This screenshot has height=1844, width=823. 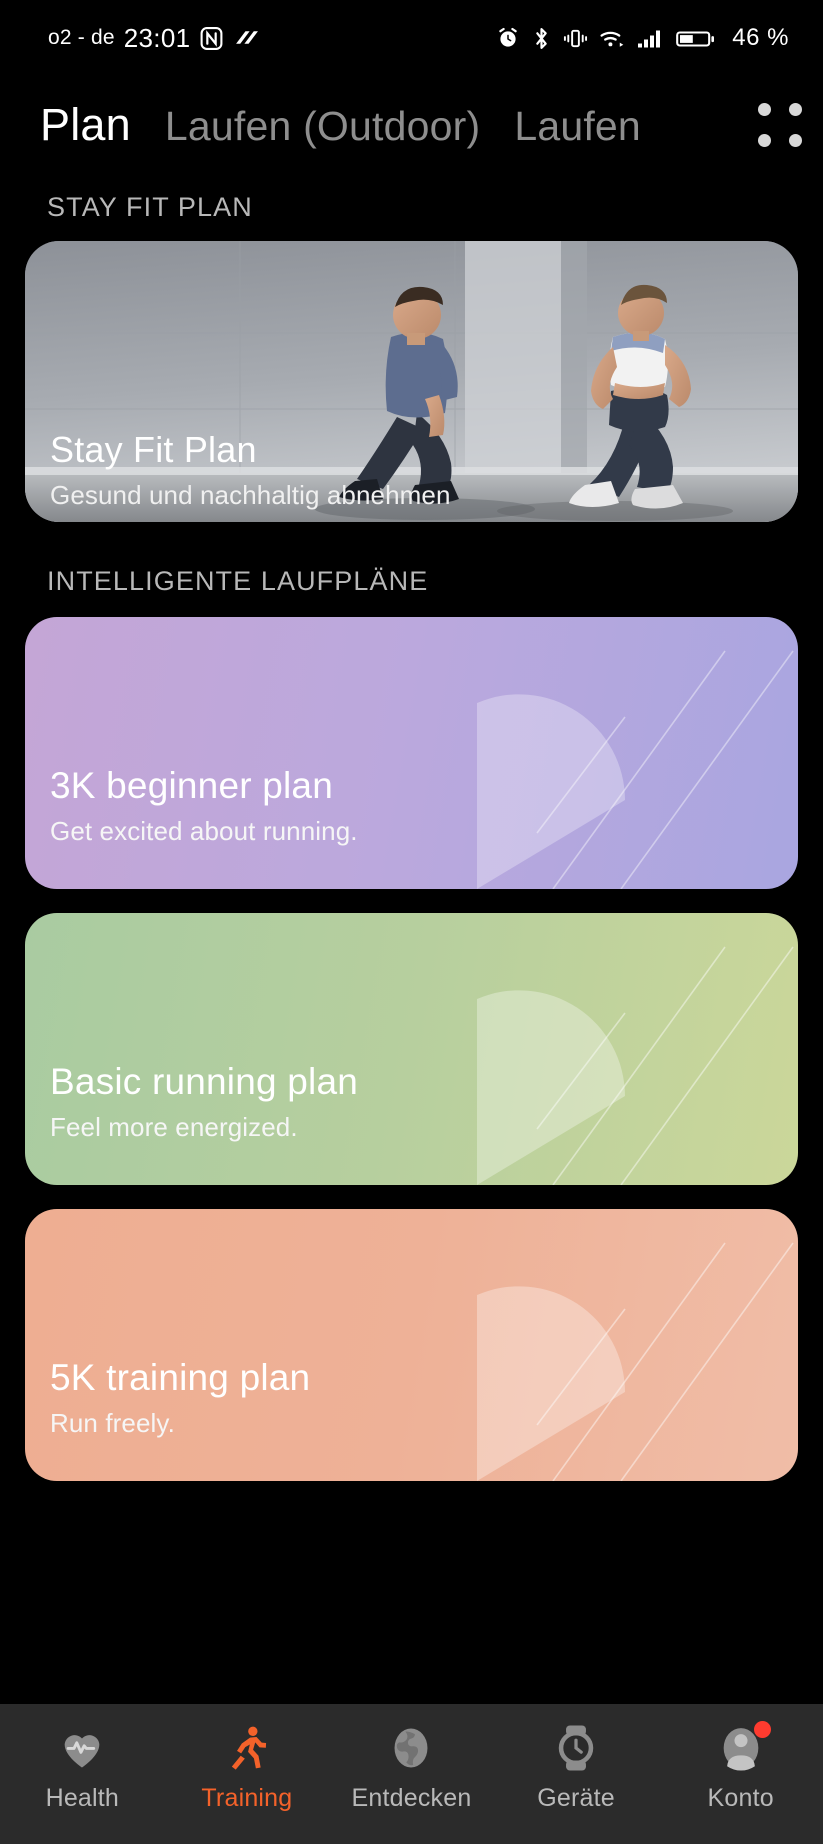 I want to click on bluetooth-icon, so click(x=541, y=38).